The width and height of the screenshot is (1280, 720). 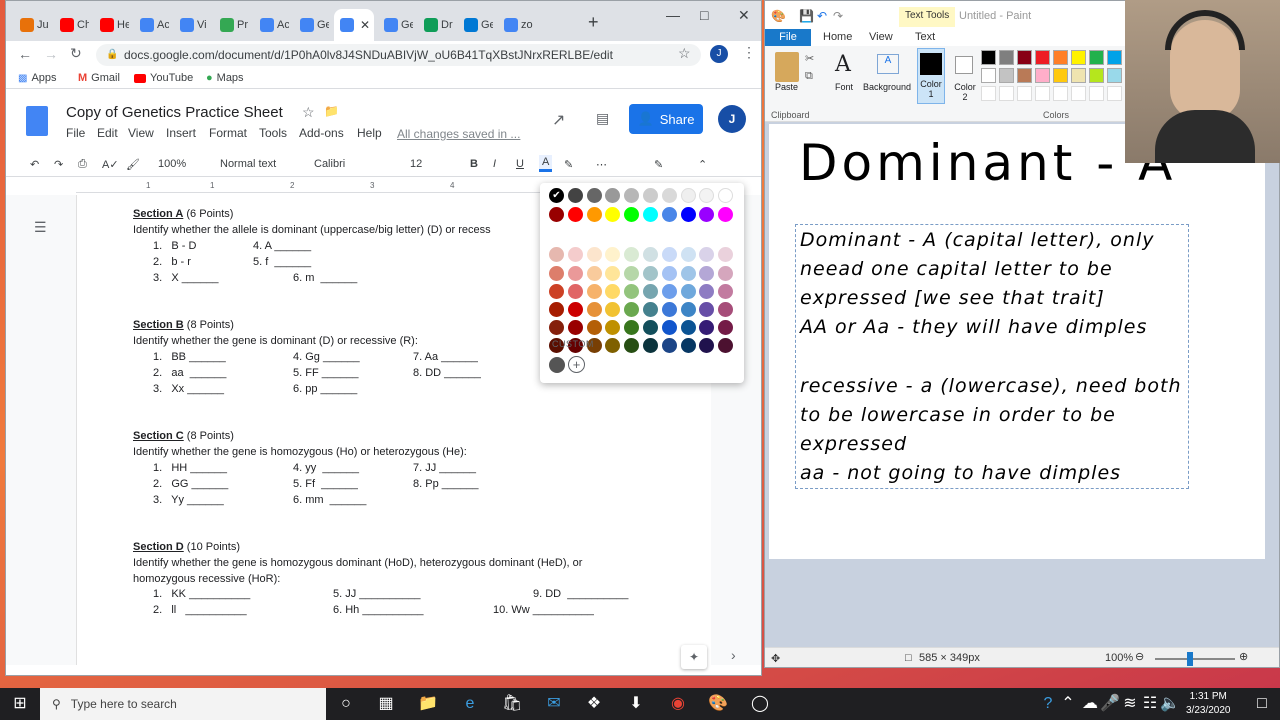 What do you see at coordinates (470, 704) in the screenshot?
I see `edge-icon: e` at bounding box center [470, 704].